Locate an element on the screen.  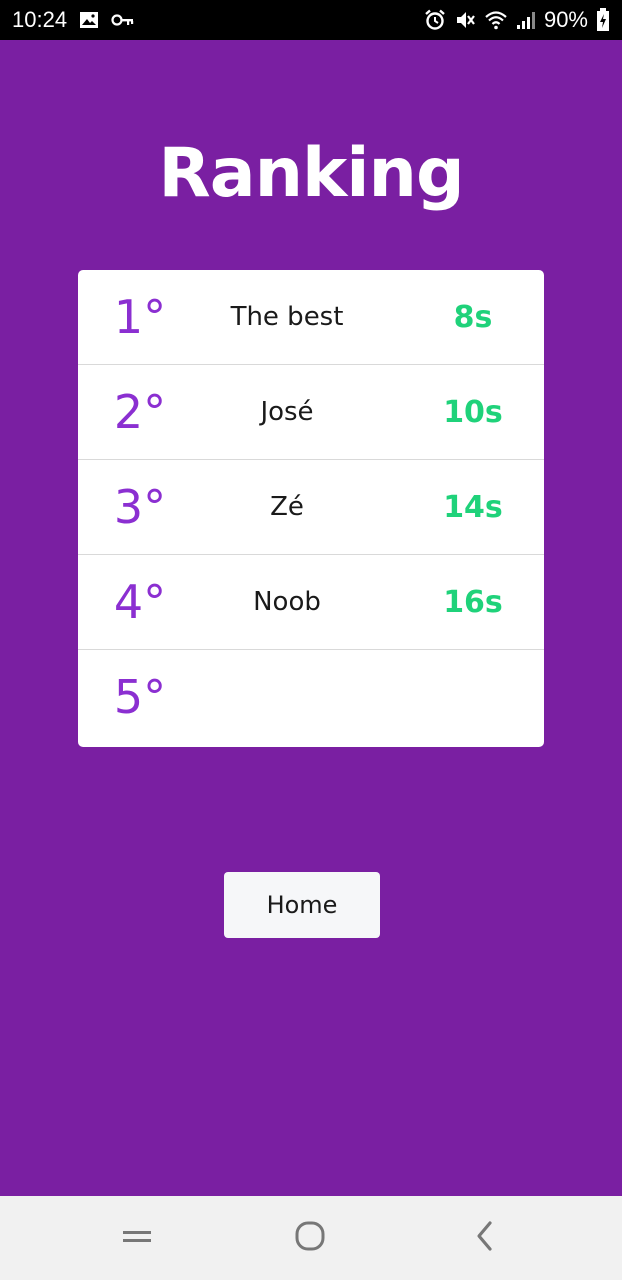
navigation-bar is located at coordinates (311, 1238).